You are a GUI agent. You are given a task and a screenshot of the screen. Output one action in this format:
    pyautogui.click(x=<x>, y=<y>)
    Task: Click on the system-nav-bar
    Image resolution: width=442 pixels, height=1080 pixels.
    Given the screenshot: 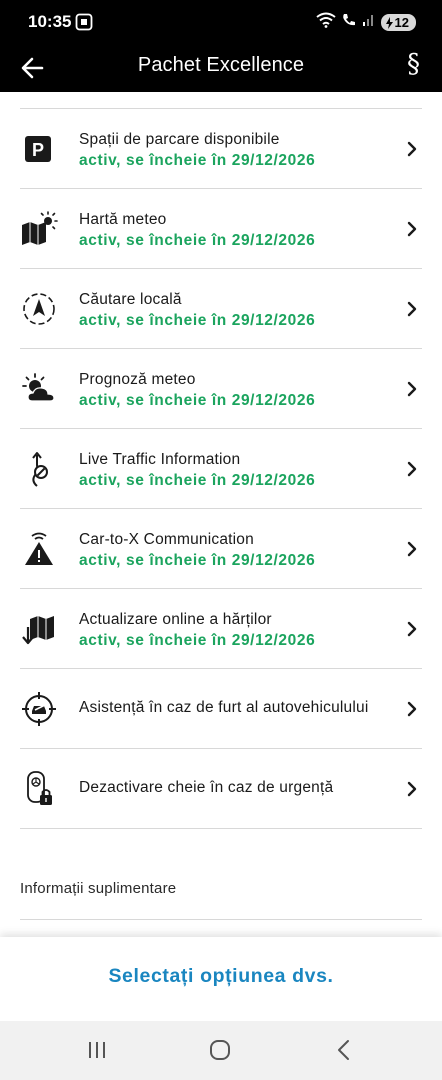 What is the action you would take?
    pyautogui.click(x=221, y=1050)
    